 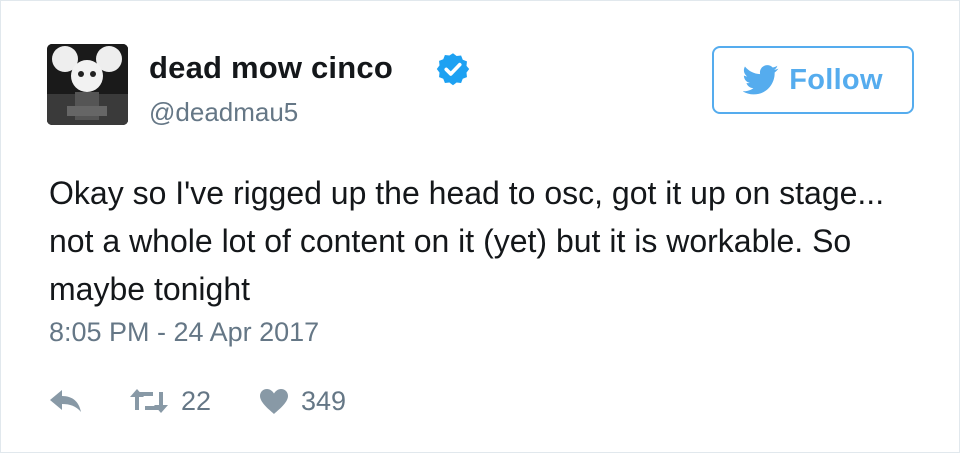 I want to click on user-handle: @deadmau5, so click(x=223, y=112).